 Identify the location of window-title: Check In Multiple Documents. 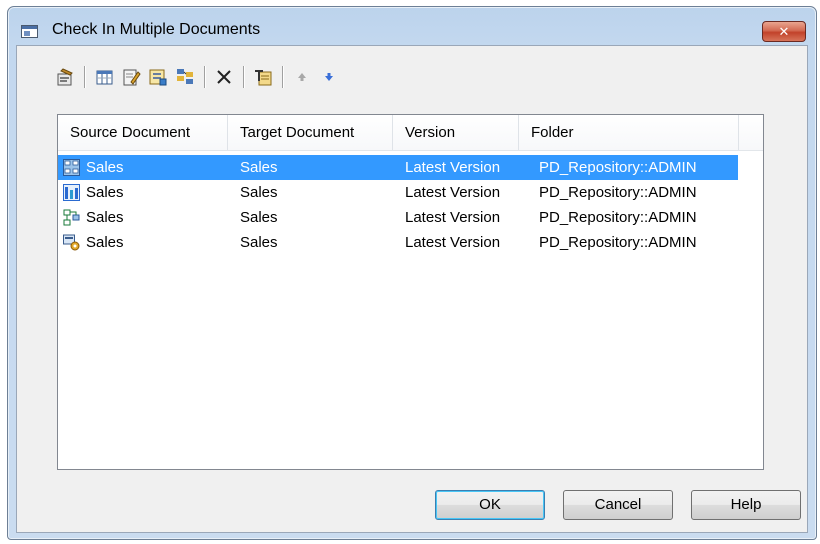
(156, 29).